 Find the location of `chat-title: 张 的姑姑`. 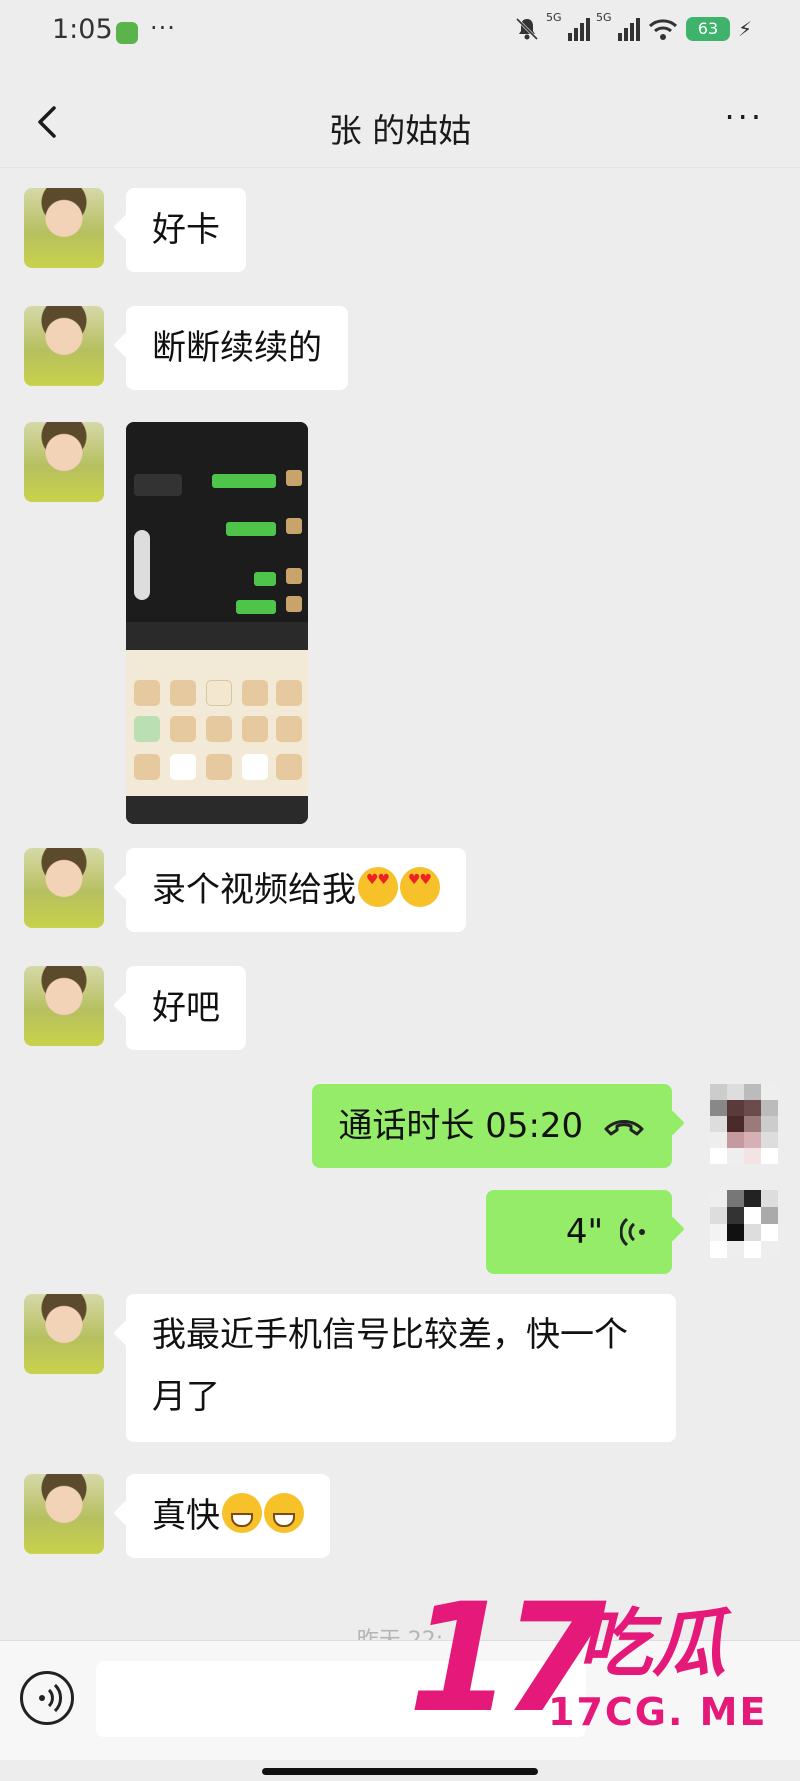

chat-title: 张 的姑姑 is located at coordinates (400, 130).